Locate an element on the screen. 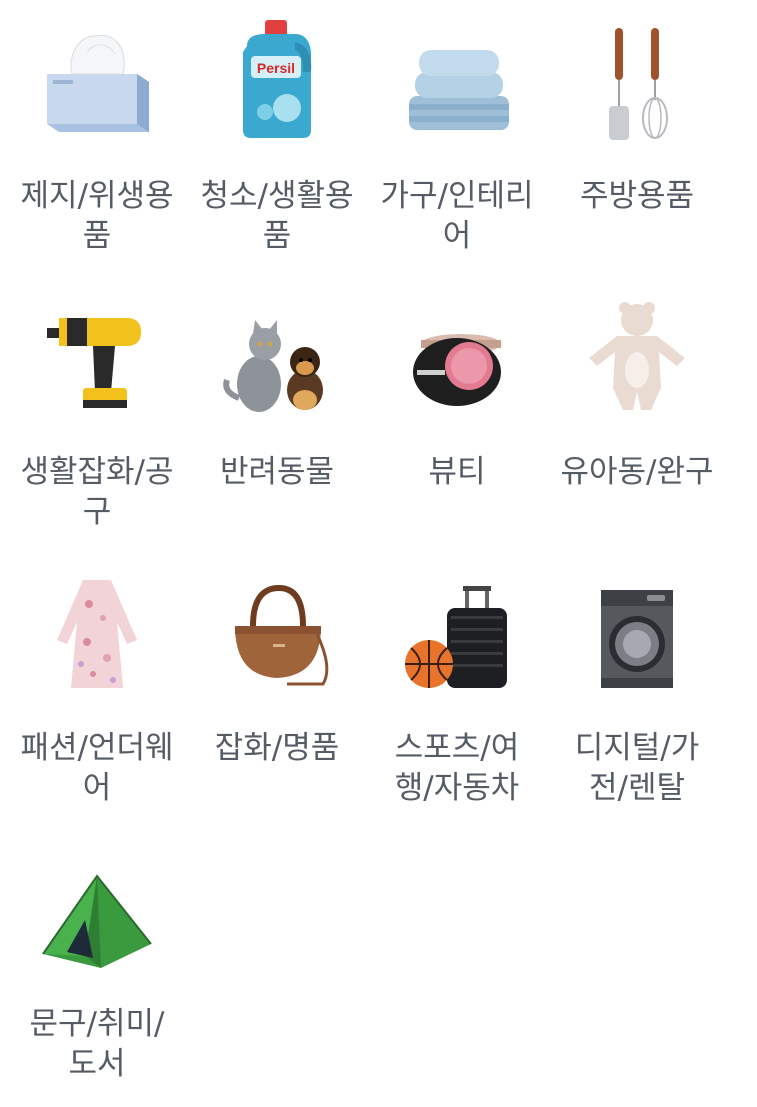  category-digital-appliance-rental: 디지털/가전/렌탈 is located at coordinates (637, 690).